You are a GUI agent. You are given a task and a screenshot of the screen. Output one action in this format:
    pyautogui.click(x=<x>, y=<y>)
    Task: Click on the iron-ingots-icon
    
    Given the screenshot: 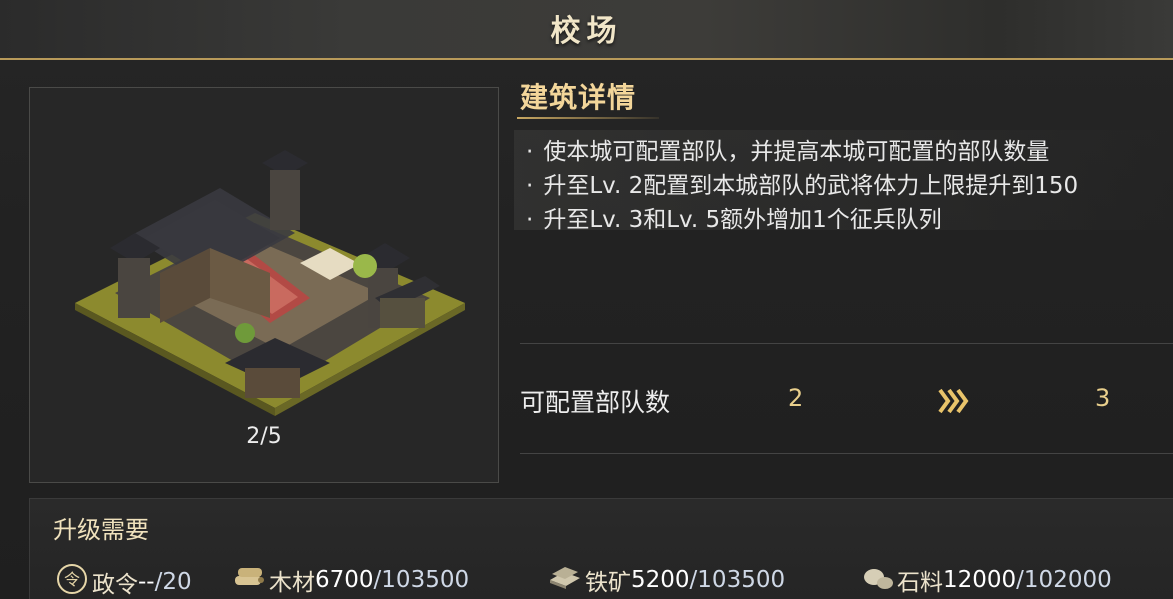 What is the action you would take?
    pyautogui.click(x=565, y=580)
    